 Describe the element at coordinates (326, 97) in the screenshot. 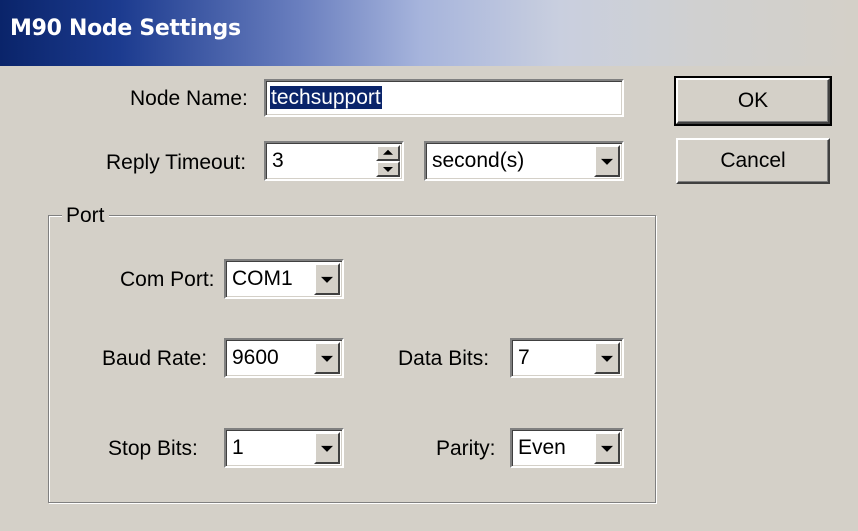

I see `node-name-value: techsupport` at that location.